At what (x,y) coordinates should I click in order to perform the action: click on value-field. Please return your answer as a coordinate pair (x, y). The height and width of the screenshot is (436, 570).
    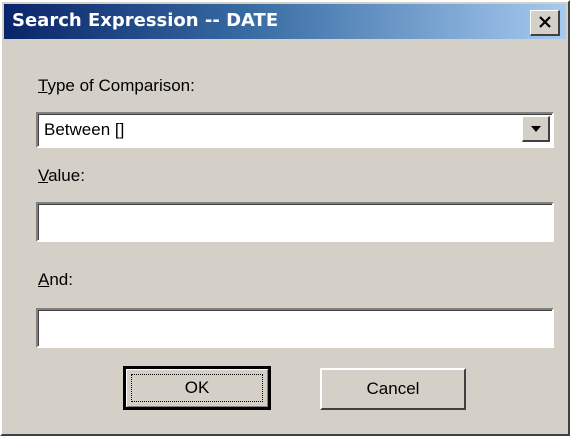
    Looking at the image, I should click on (295, 222).